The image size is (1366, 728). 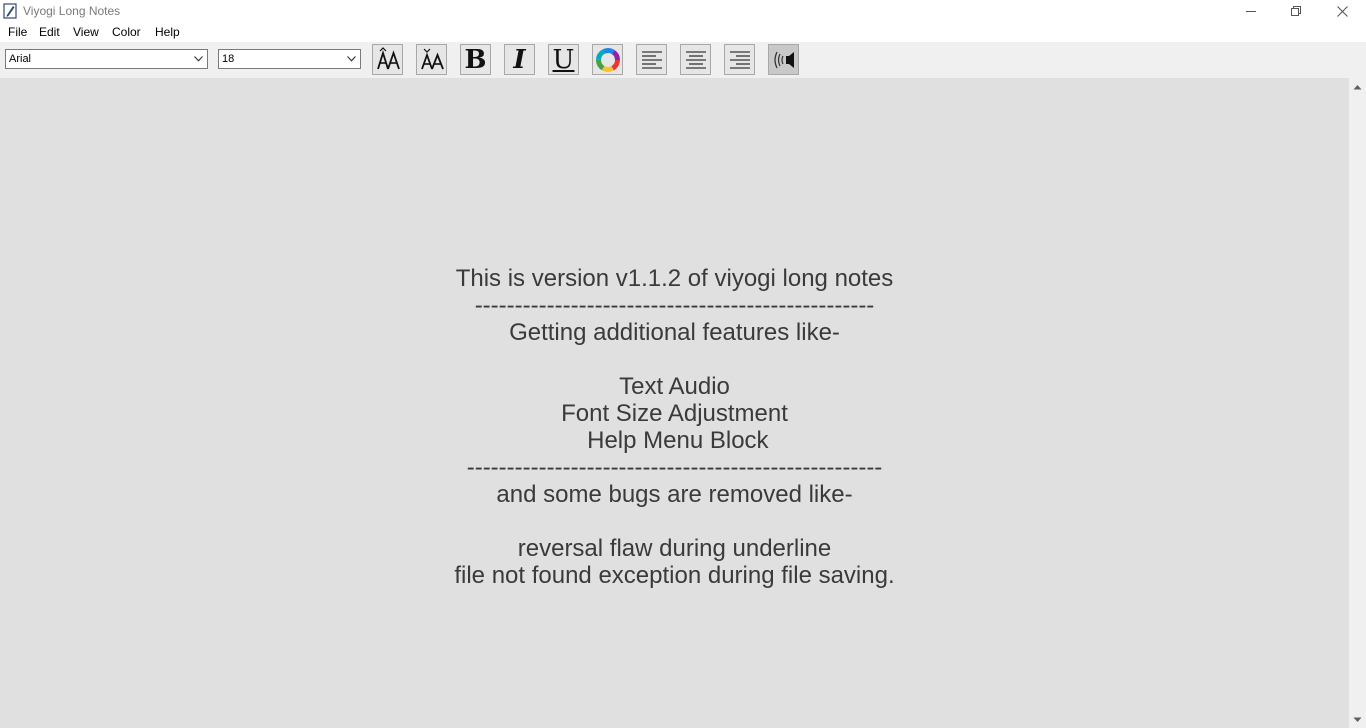 I want to click on italic-icon: I, so click(x=519, y=59).